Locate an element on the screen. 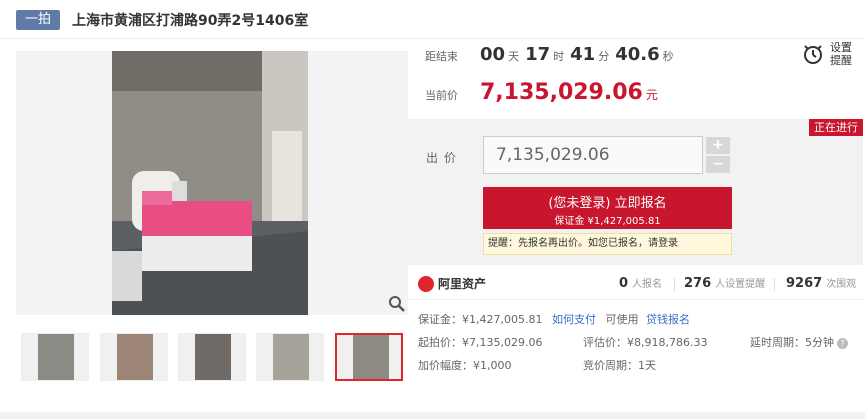  auction-round-tag: 一拍 is located at coordinates (38, 20).